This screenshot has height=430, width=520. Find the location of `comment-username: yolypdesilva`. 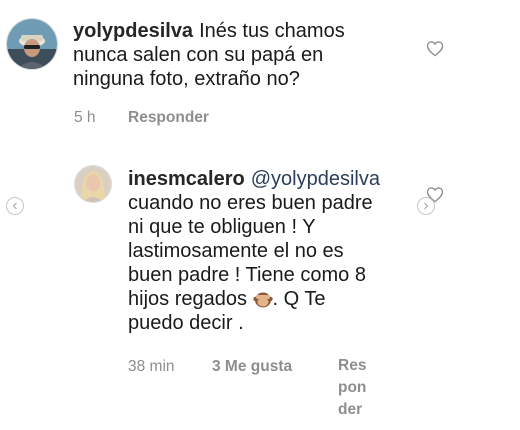

comment-username: yolypdesilva is located at coordinates (133, 31).